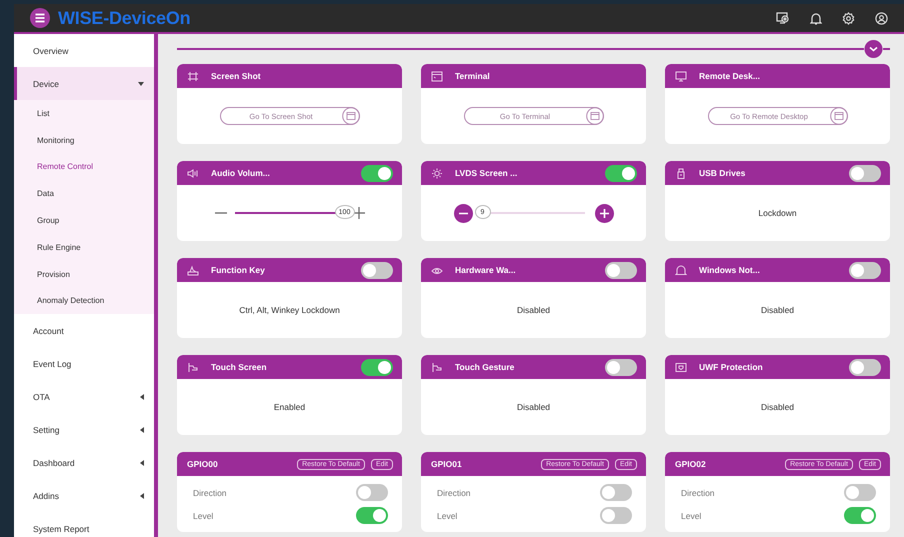  Describe the element at coordinates (473, 76) in the screenshot. I see `card-title: Terminal` at that location.